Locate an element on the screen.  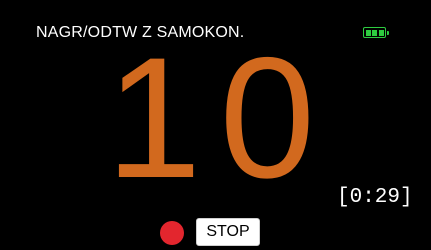
stop-button: STOP is located at coordinates (228, 232).